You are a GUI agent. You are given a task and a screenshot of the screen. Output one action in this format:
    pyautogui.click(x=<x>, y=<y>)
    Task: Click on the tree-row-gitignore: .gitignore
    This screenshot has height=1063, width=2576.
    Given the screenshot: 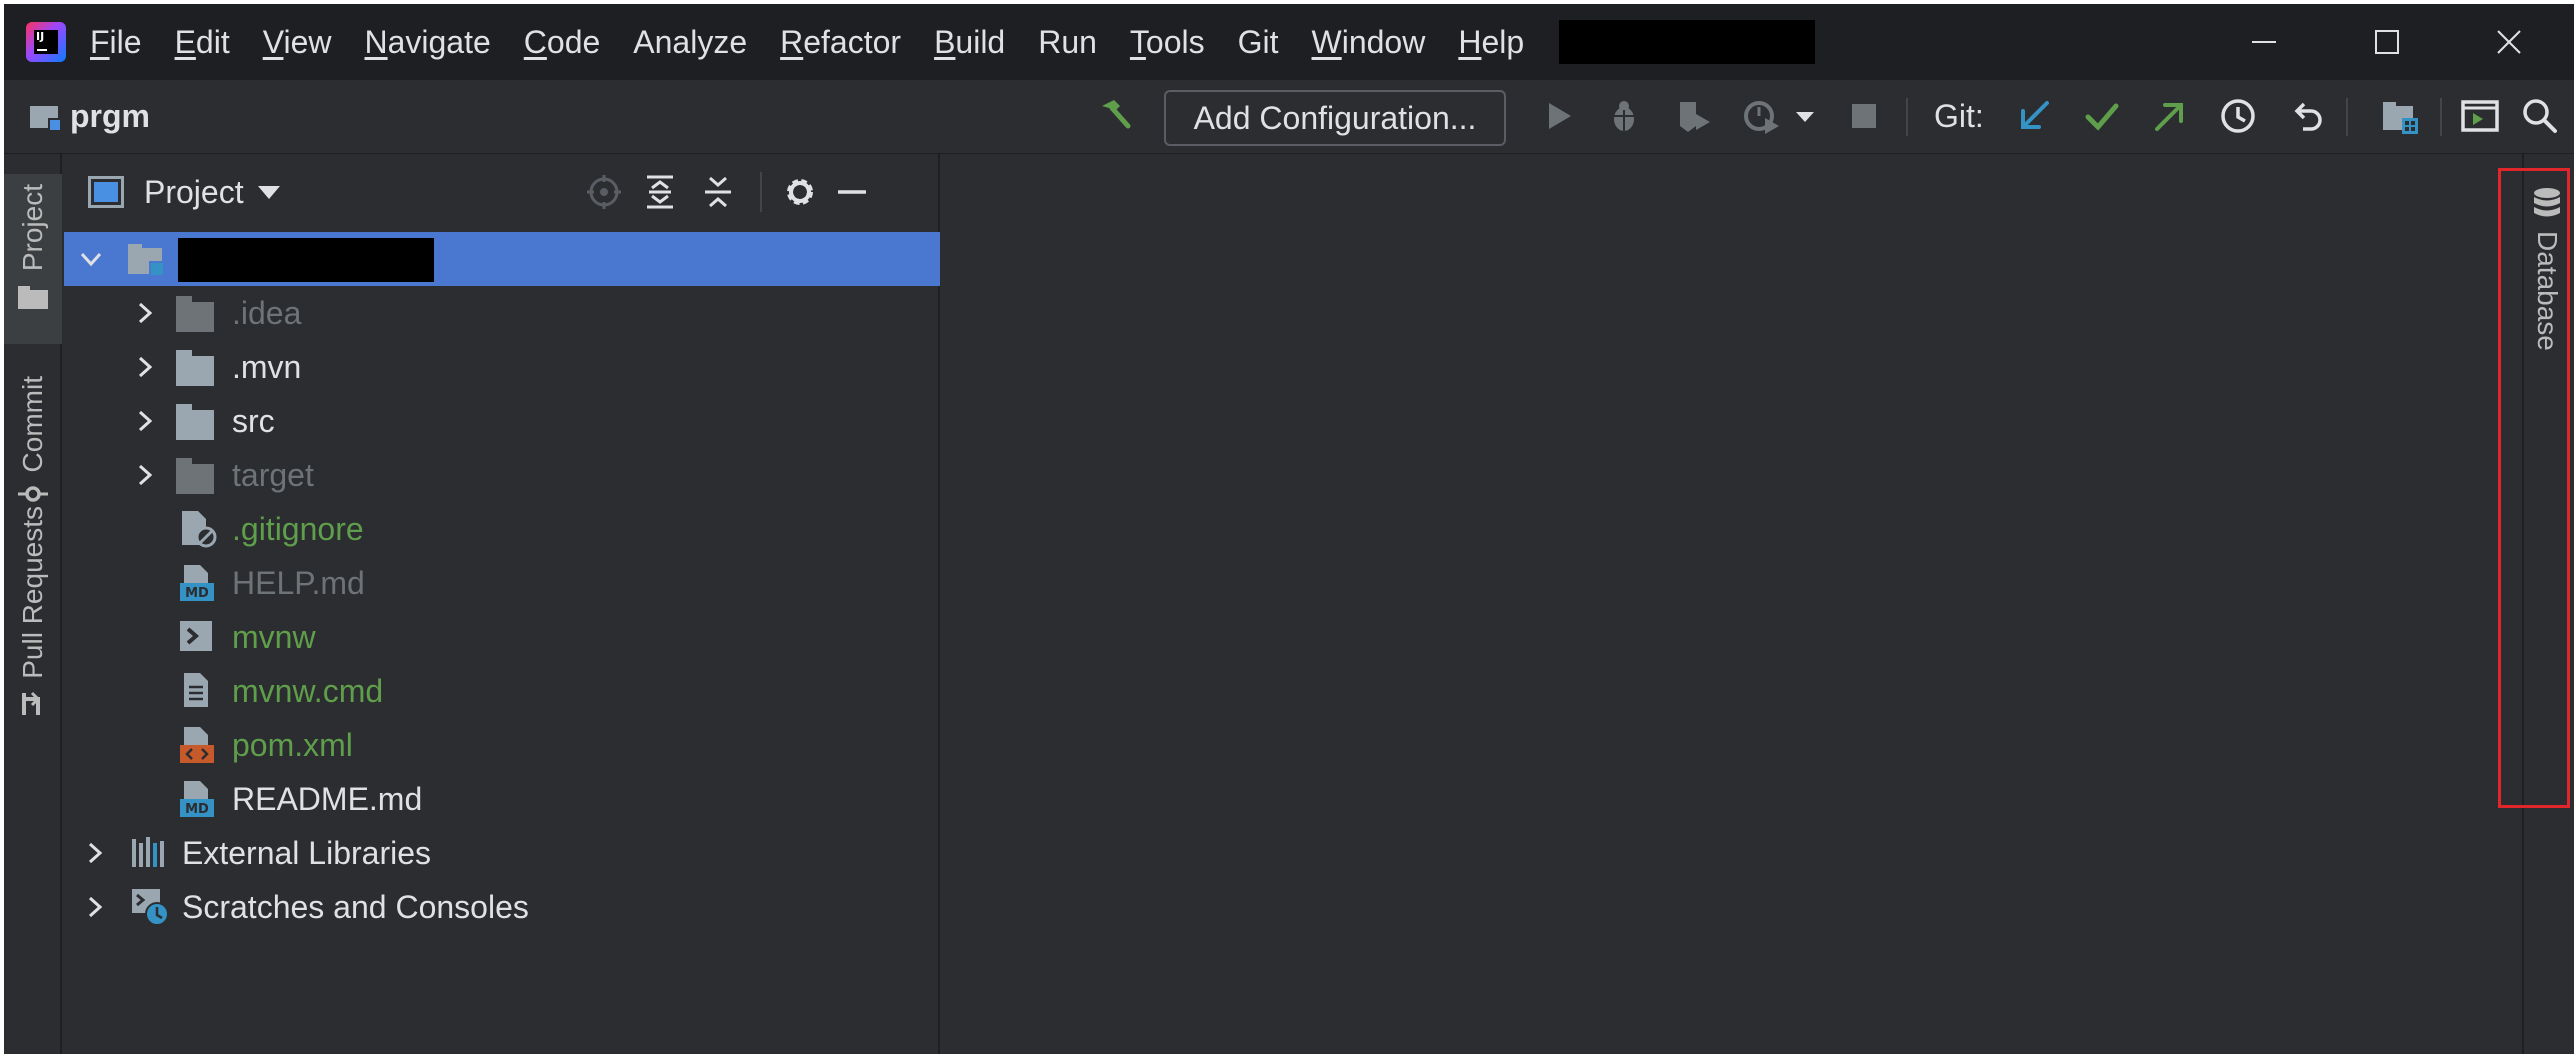 What is the action you would take?
    pyautogui.click(x=502, y=529)
    